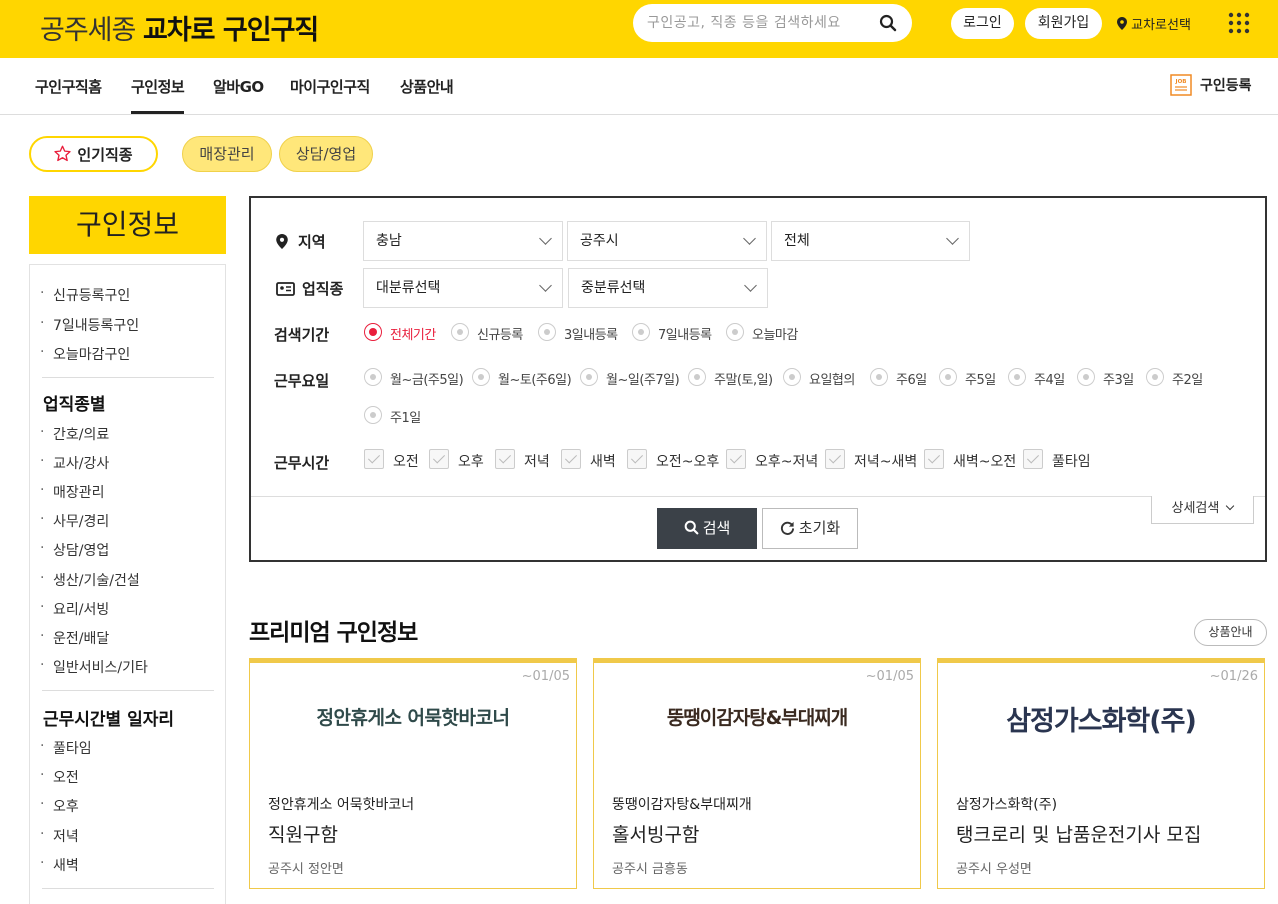  What do you see at coordinates (667, 241) in the screenshot?
I see `region-city-select: 공주시` at bounding box center [667, 241].